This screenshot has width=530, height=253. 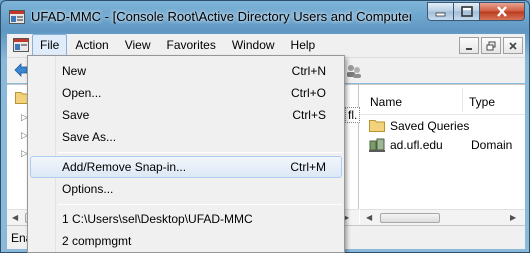 I want to click on menu-item-new: New Ctrl+N, so click(x=186, y=71).